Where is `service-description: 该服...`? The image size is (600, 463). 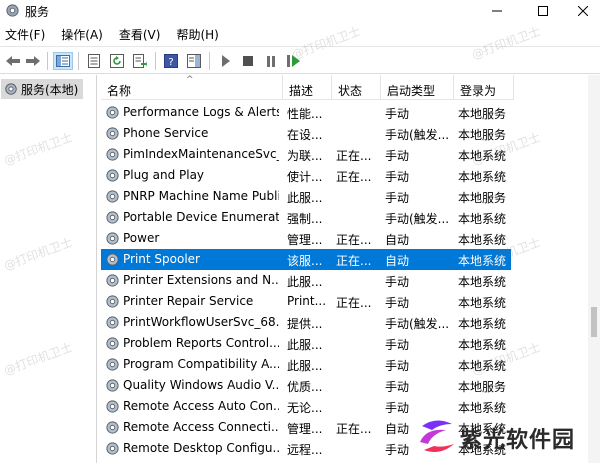 service-description: 该服... is located at coordinates (305, 261).